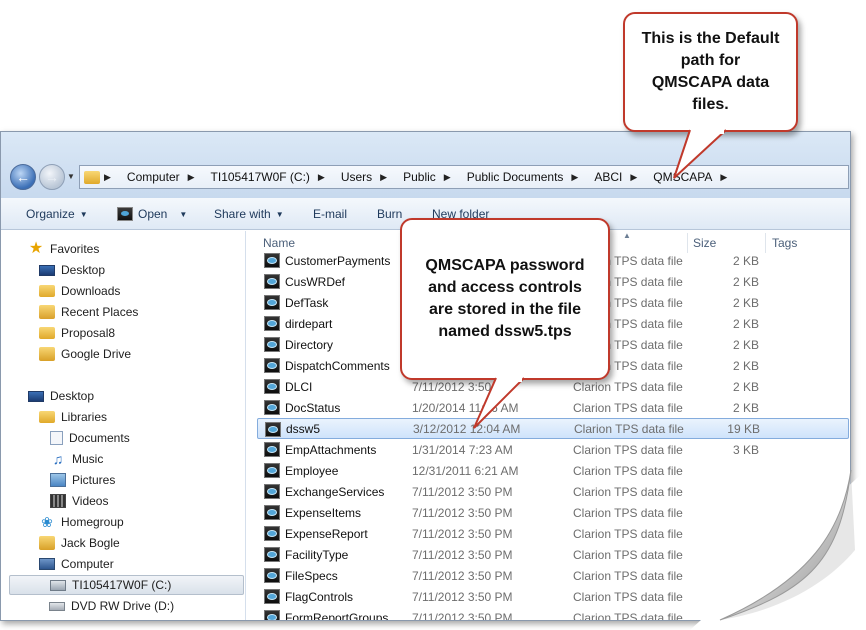 Image resolution: width=866 pixels, height=630 pixels. What do you see at coordinates (337, 615) in the screenshot?
I see `file-name: FormReportGroups` at bounding box center [337, 615].